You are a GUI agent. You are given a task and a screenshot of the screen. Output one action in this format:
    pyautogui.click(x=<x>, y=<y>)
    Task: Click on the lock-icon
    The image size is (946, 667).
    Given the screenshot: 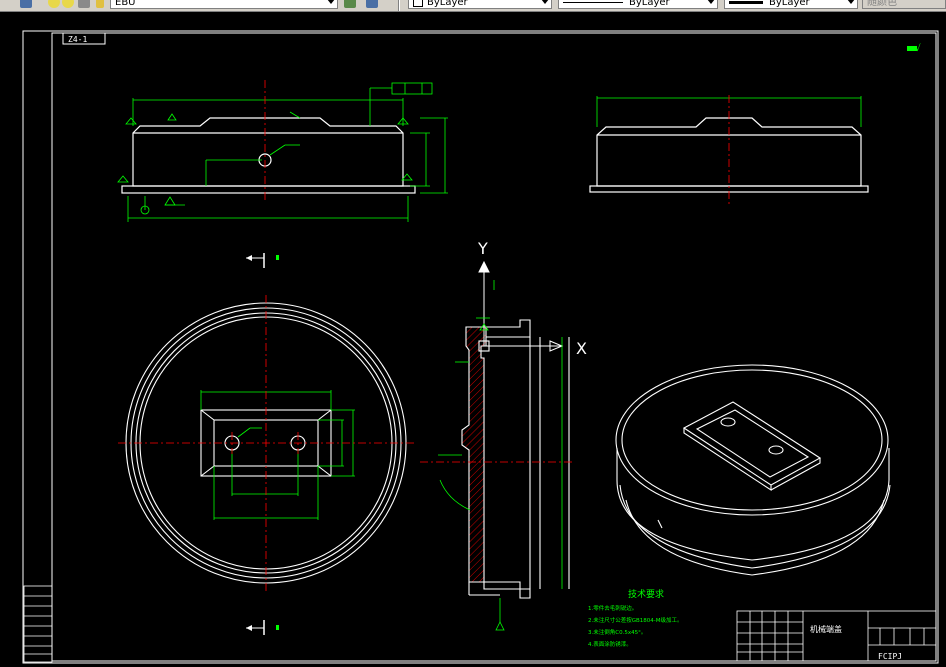 What is the action you would take?
    pyautogui.click(x=84, y=4)
    